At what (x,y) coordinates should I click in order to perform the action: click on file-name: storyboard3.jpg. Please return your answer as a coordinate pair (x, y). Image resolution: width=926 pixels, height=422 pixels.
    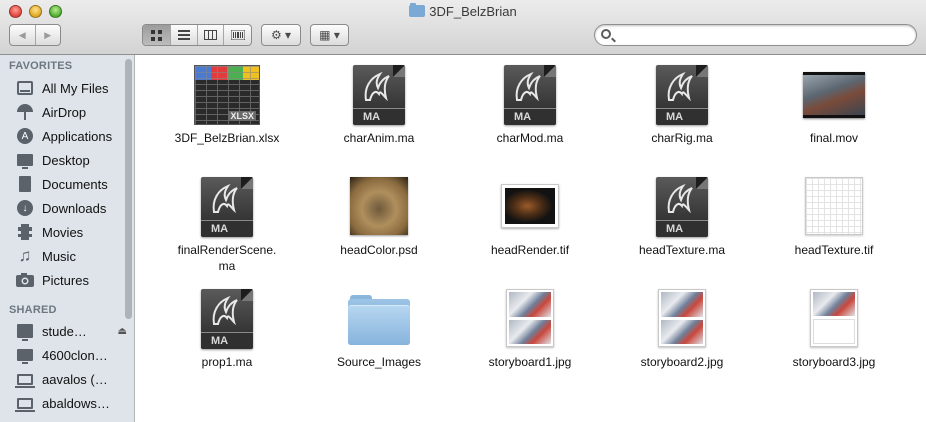
    Looking at the image, I should click on (834, 362).